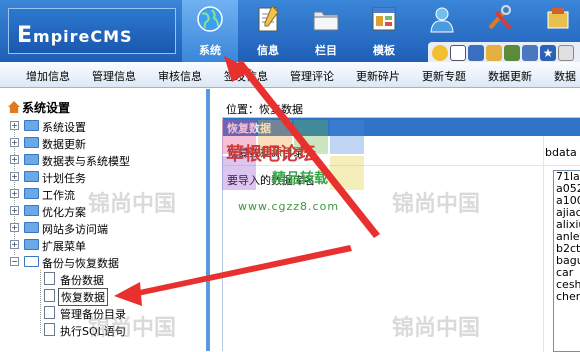 The image size is (580, 352). What do you see at coordinates (378, 76) in the screenshot?
I see `submenu-update-fragments: 更新碎片` at bounding box center [378, 76].